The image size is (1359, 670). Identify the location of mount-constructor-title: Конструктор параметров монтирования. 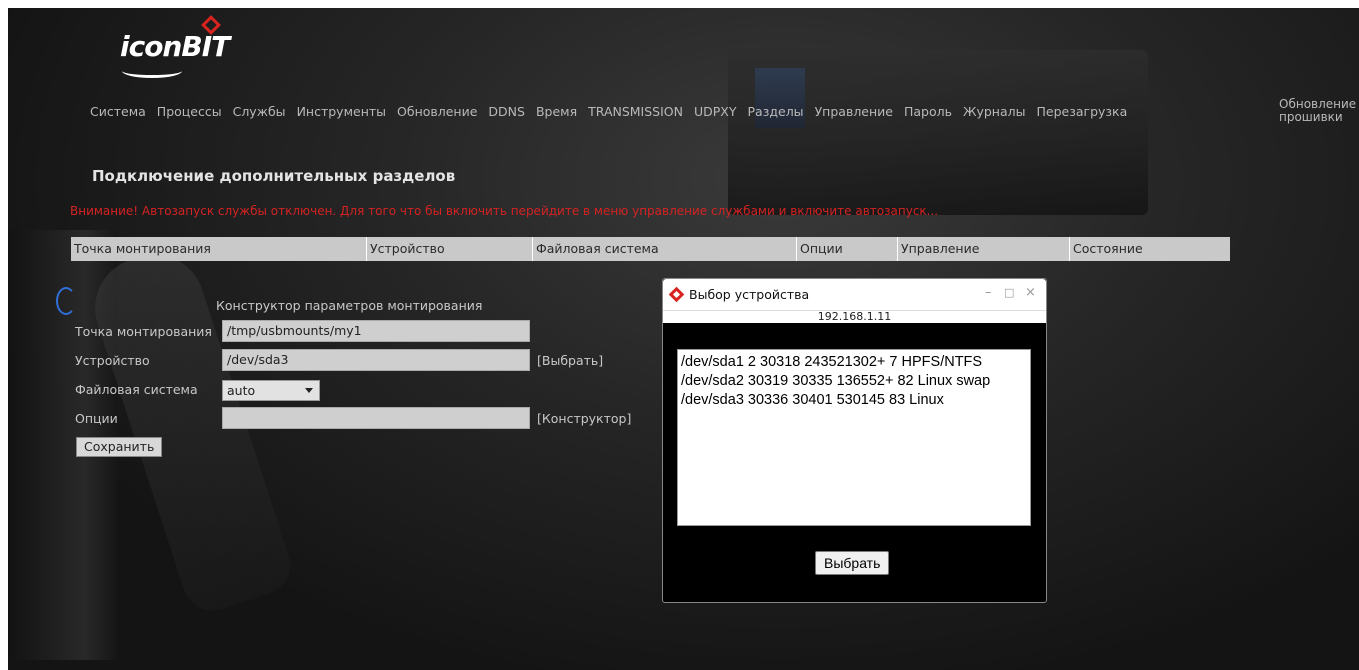
(349, 305).